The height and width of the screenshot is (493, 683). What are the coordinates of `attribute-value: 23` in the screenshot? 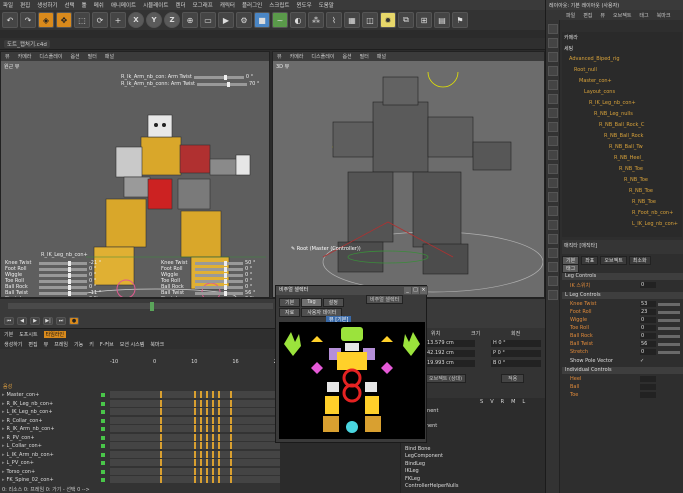 It's located at (648, 312).